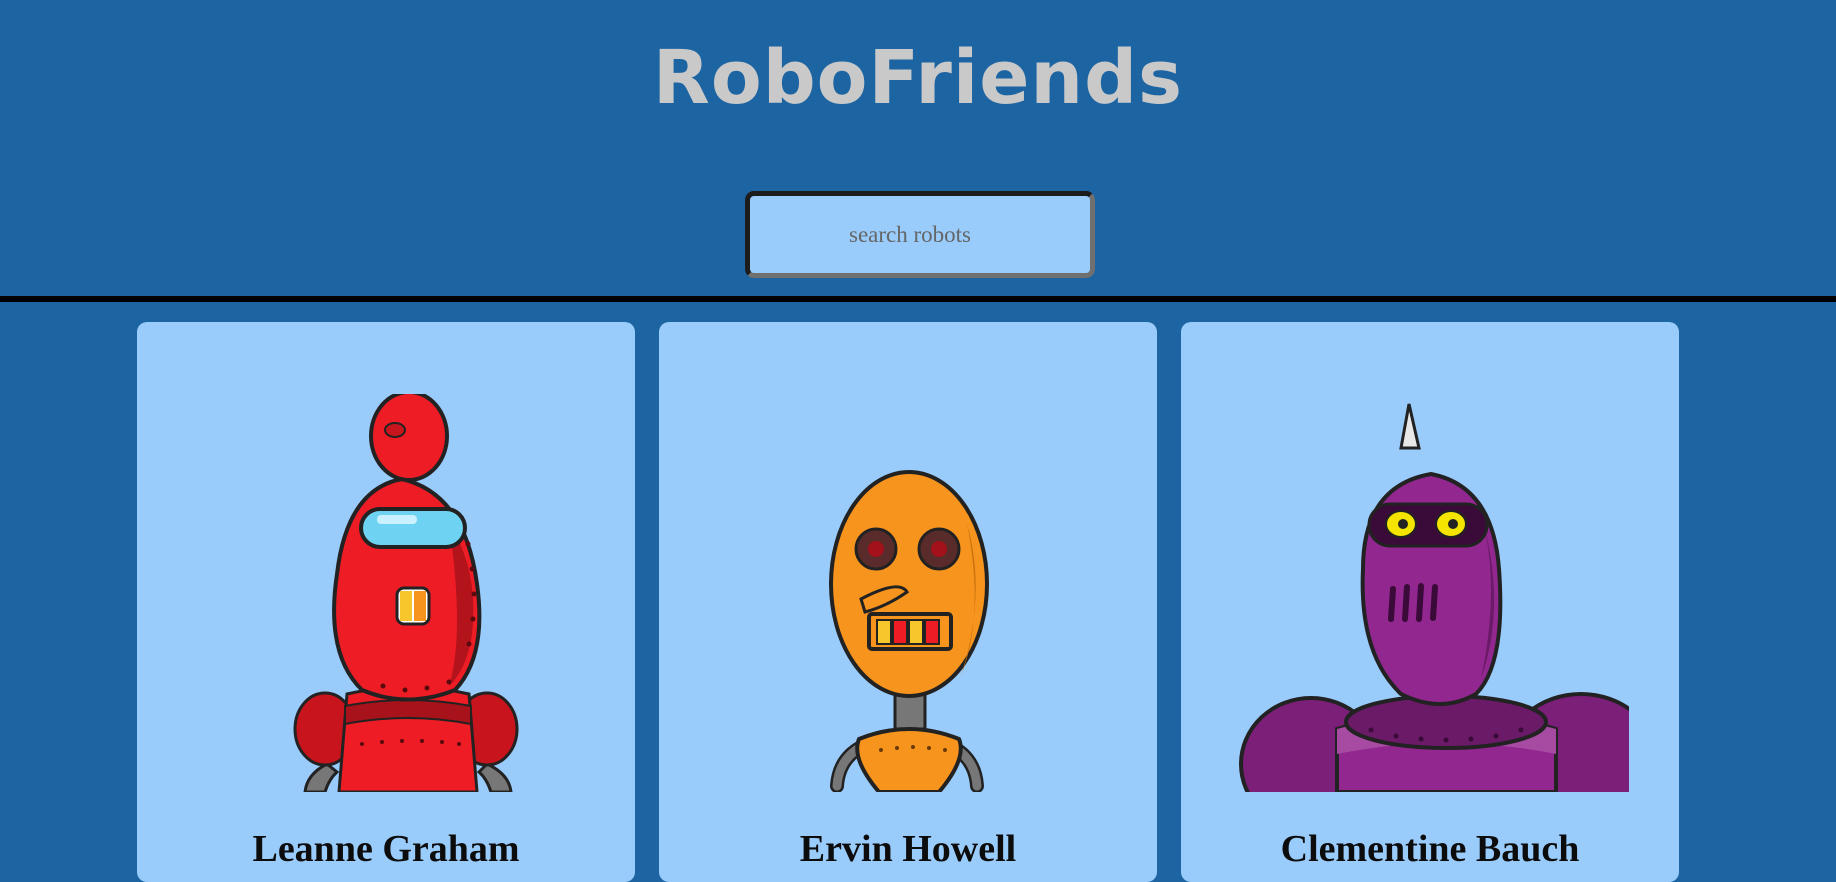 The image size is (1836, 882). What do you see at coordinates (918, 78) in the screenshot?
I see `page-title: RoboFriends` at bounding box center [918, 78].